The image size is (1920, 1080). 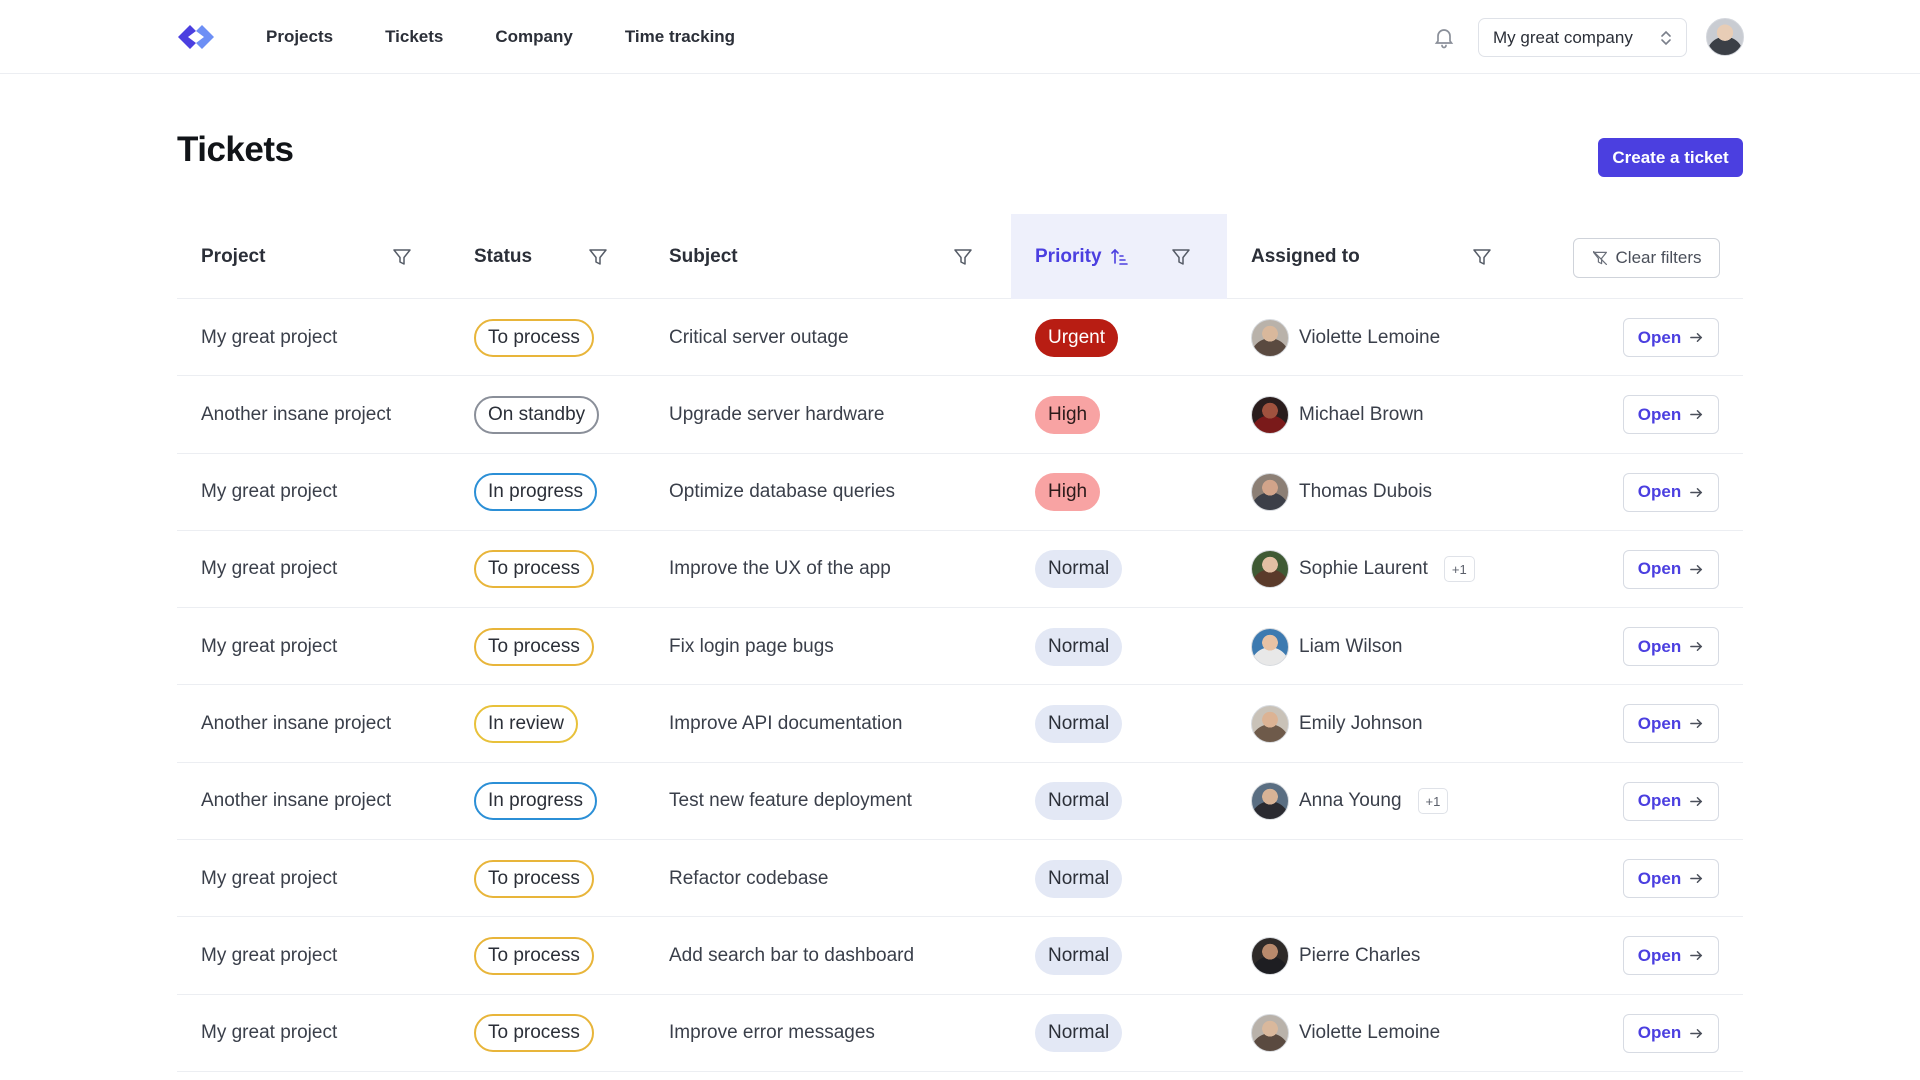 I want to click on column-header-label: Subject, so click(x=703, y=256).